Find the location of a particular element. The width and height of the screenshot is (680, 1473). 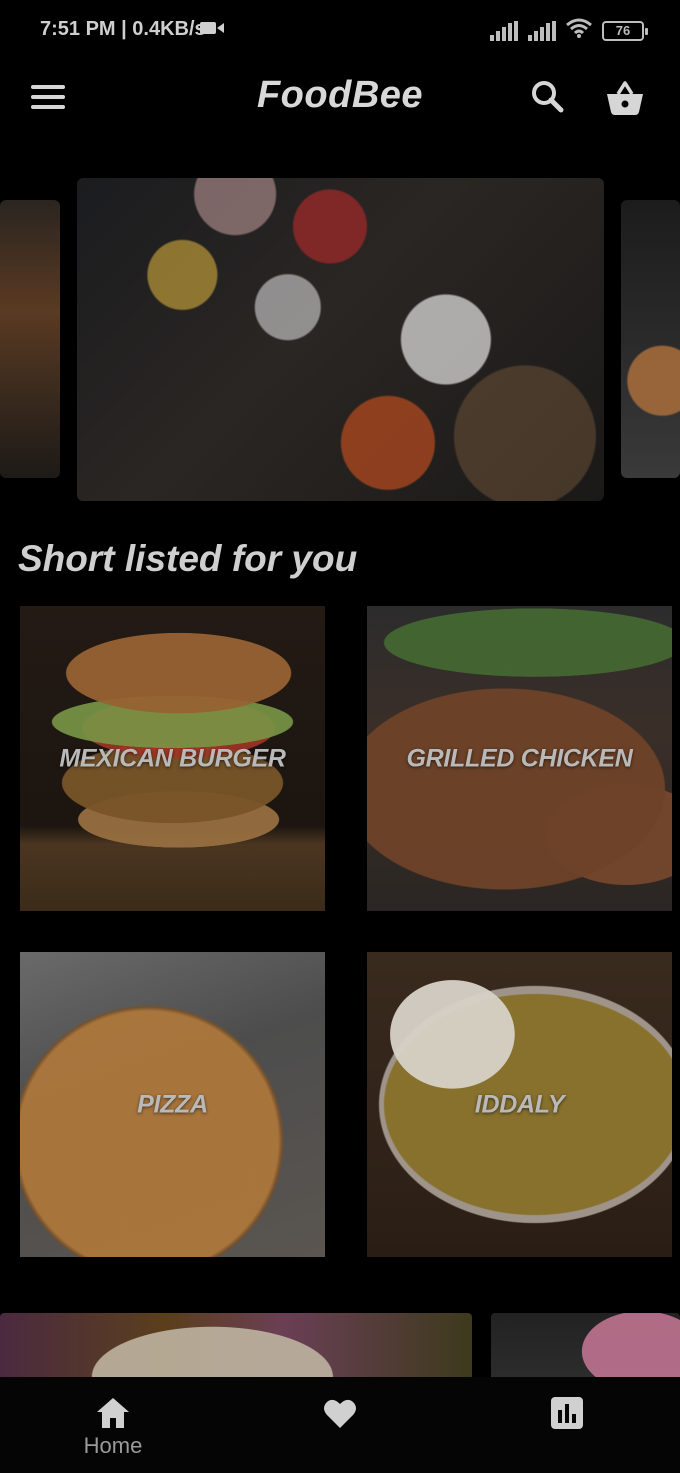

nav-item-stats is located at coordinates (567, 1425).